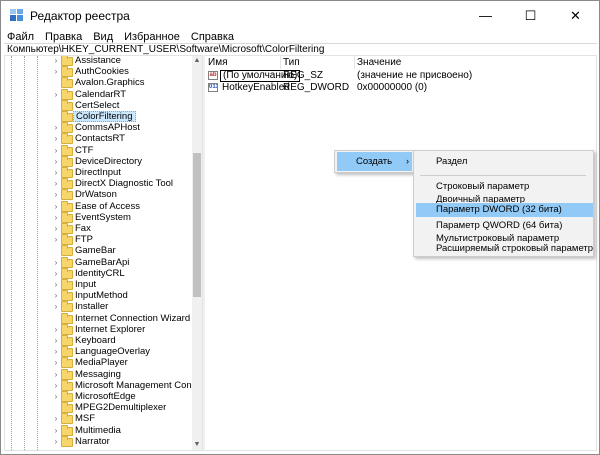 Image resolution: width=600 pixels, height=455 pixels. What do you see at coordinates (98, 430) in the screenshot?
I see `tree-item: › Multimedia` at bounding box center [98, 430].